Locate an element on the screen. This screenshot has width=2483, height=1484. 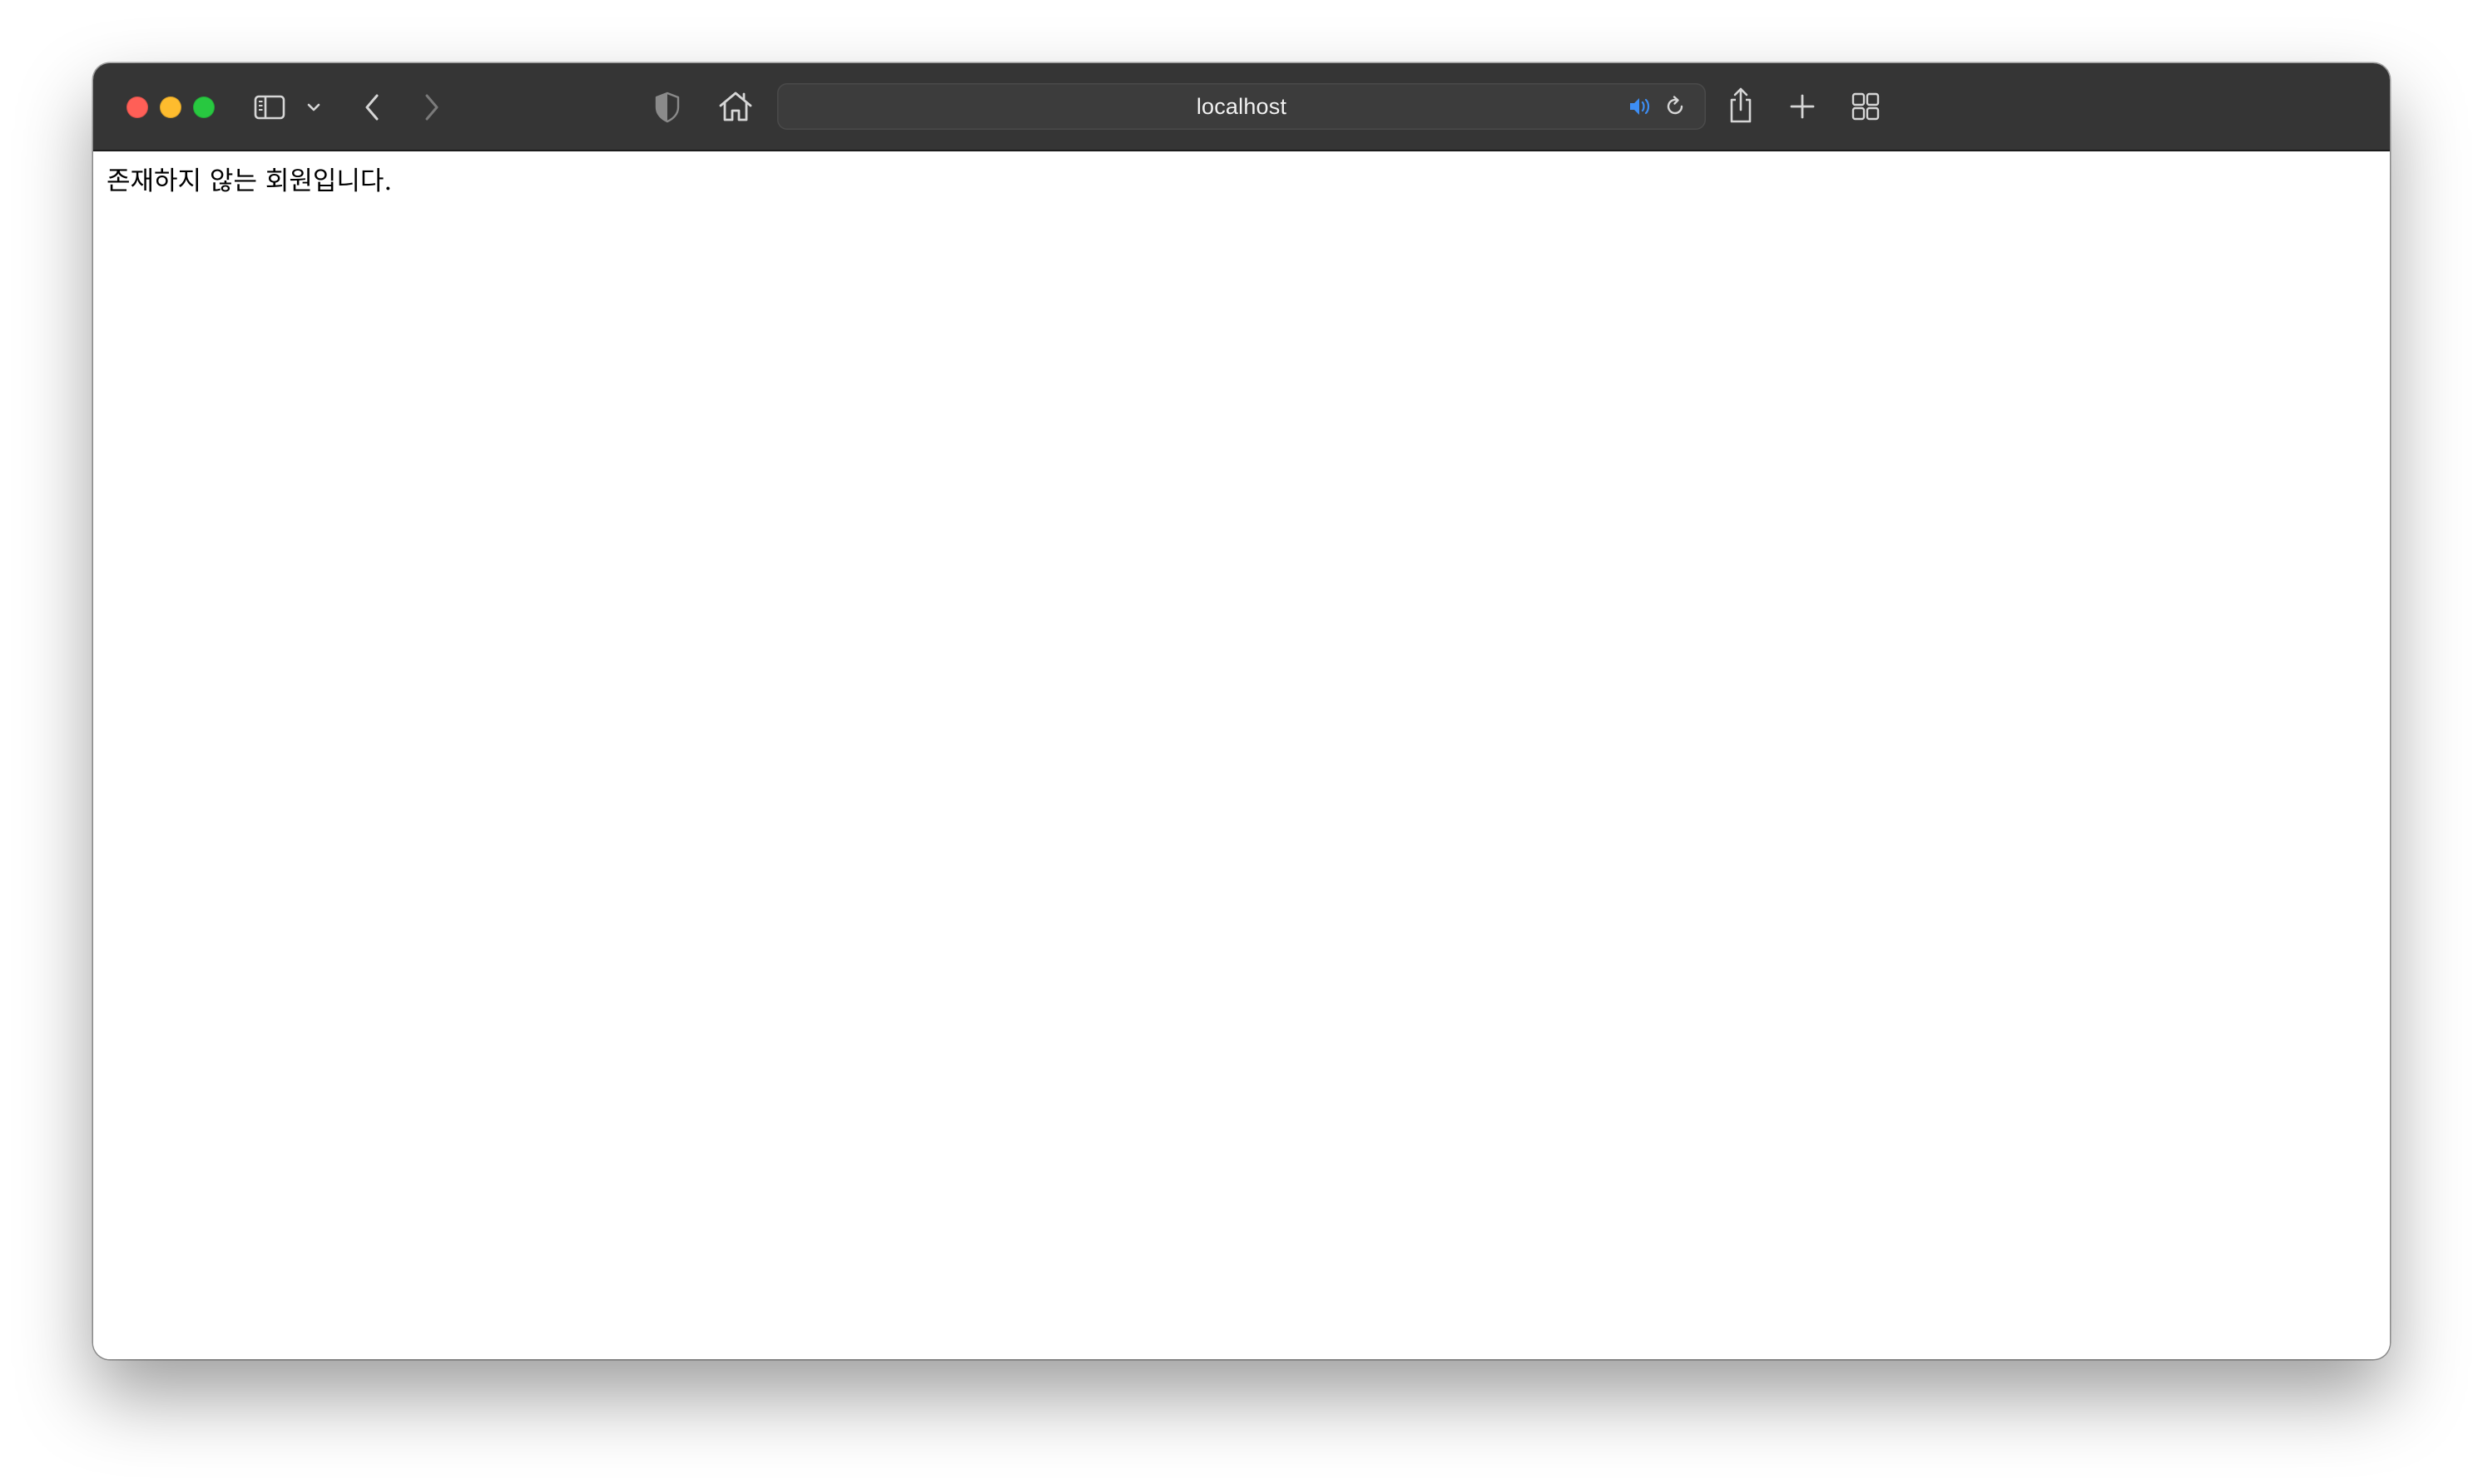
privacy-report-button is located at coordinates (667, 107).